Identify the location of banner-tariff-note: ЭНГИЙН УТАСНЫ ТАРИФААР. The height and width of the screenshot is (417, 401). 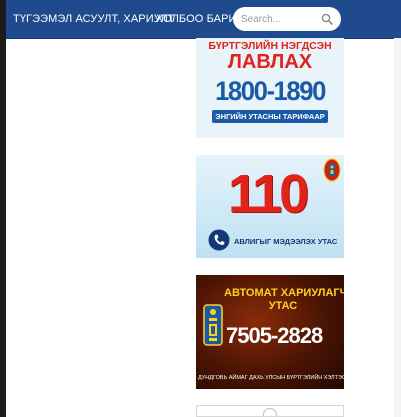
(270, 116).